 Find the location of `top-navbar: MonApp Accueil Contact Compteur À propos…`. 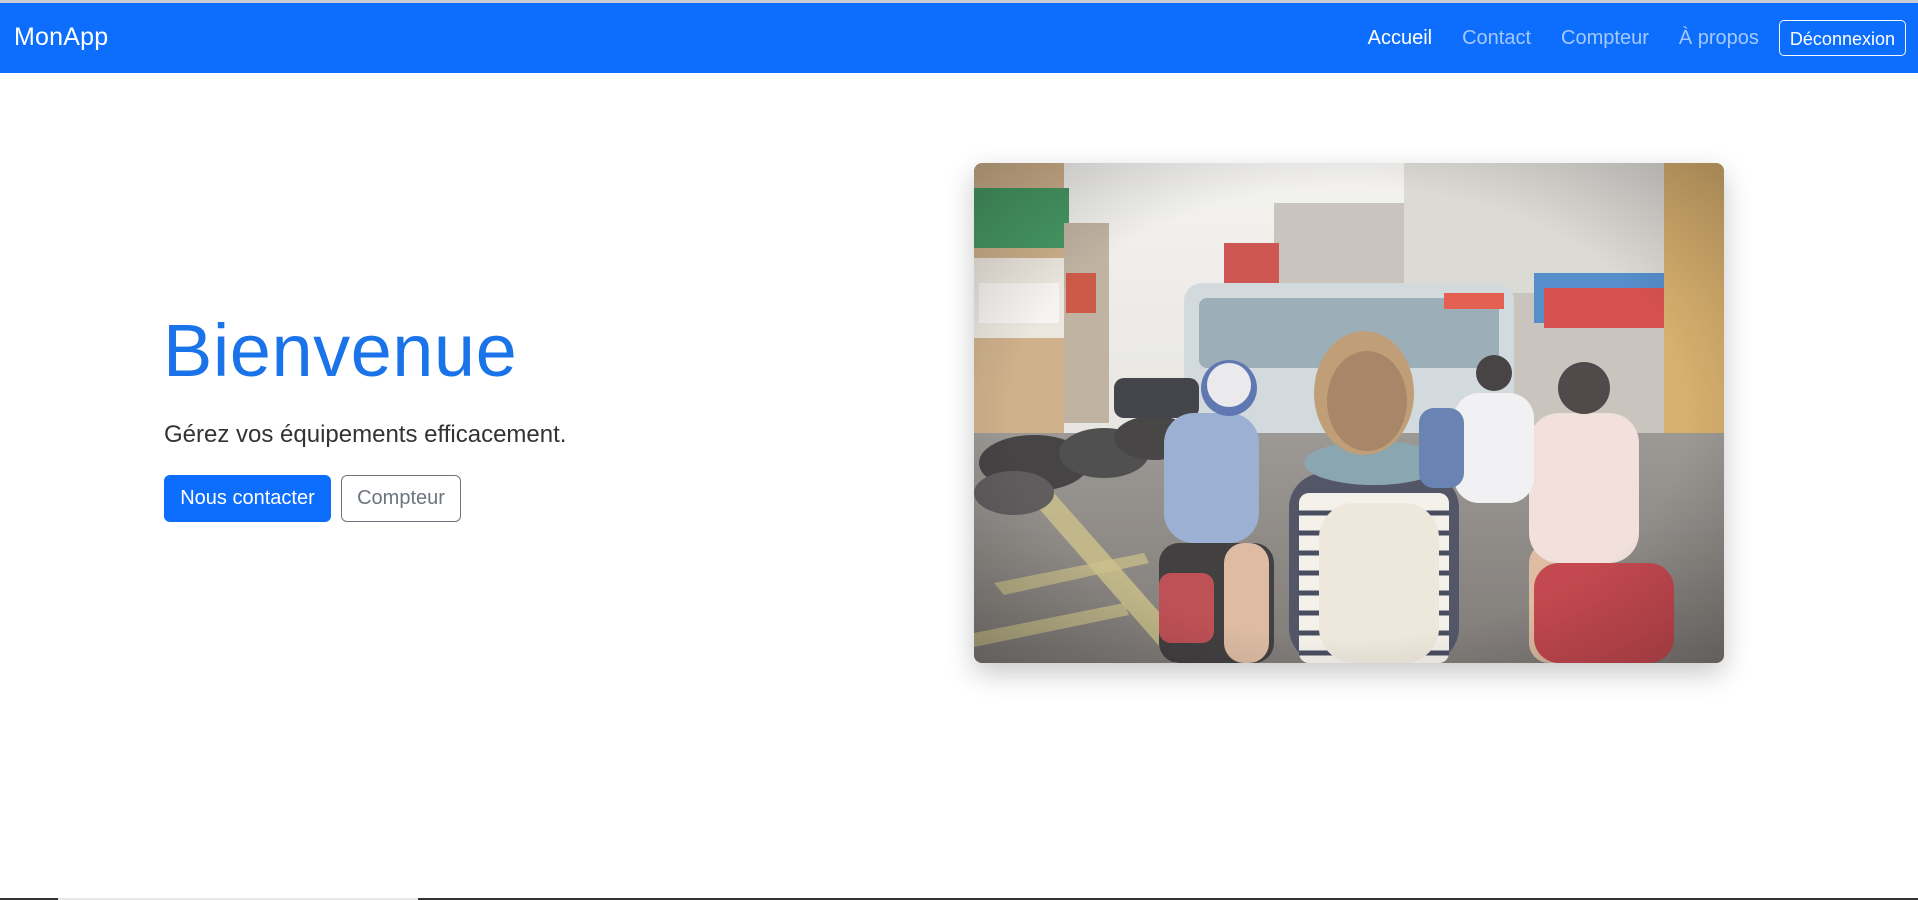

top-navbar: MonApp Accueil Contact Compteur À propos… is located at coordinates (959, 38).